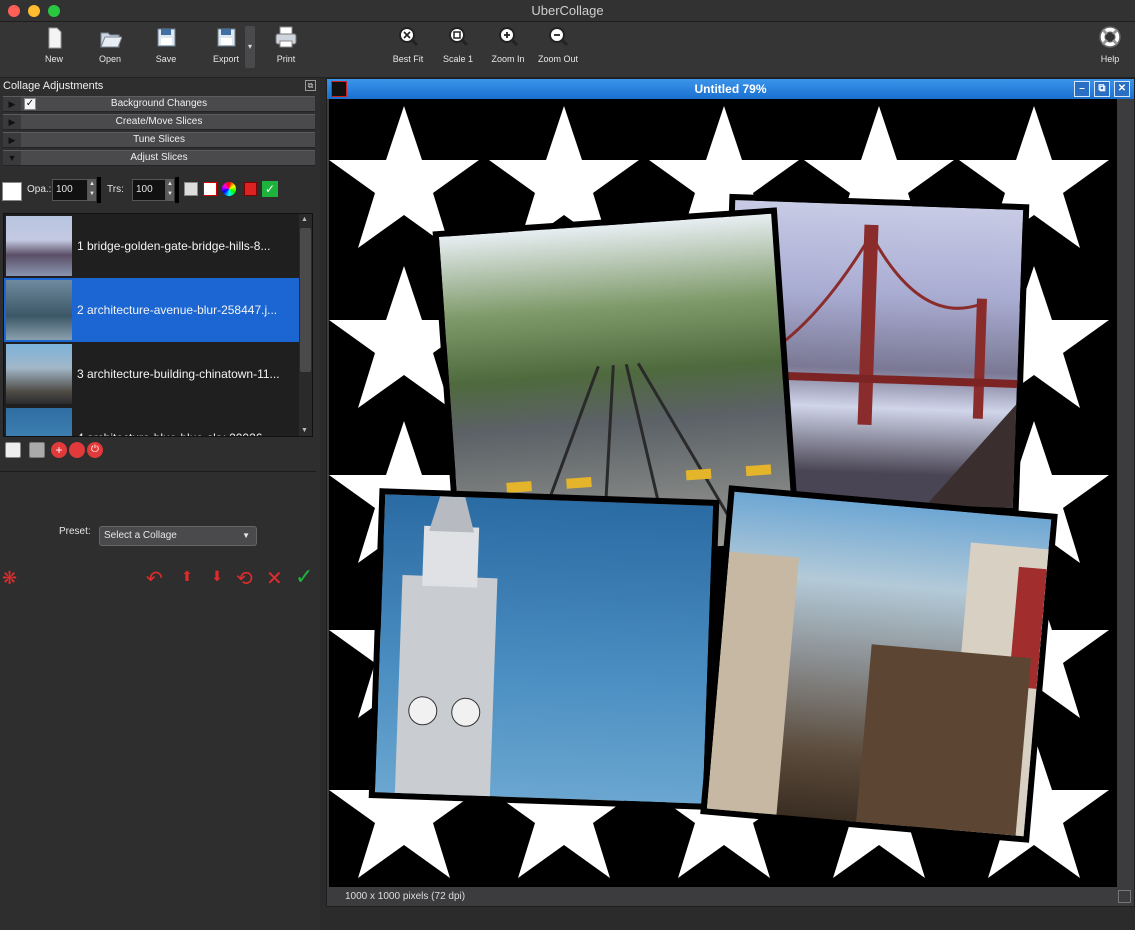 The height and width of the screenshot is (930, 1135). I want to click on opacity-stepper: ▲ ▼, so click(92, 190).